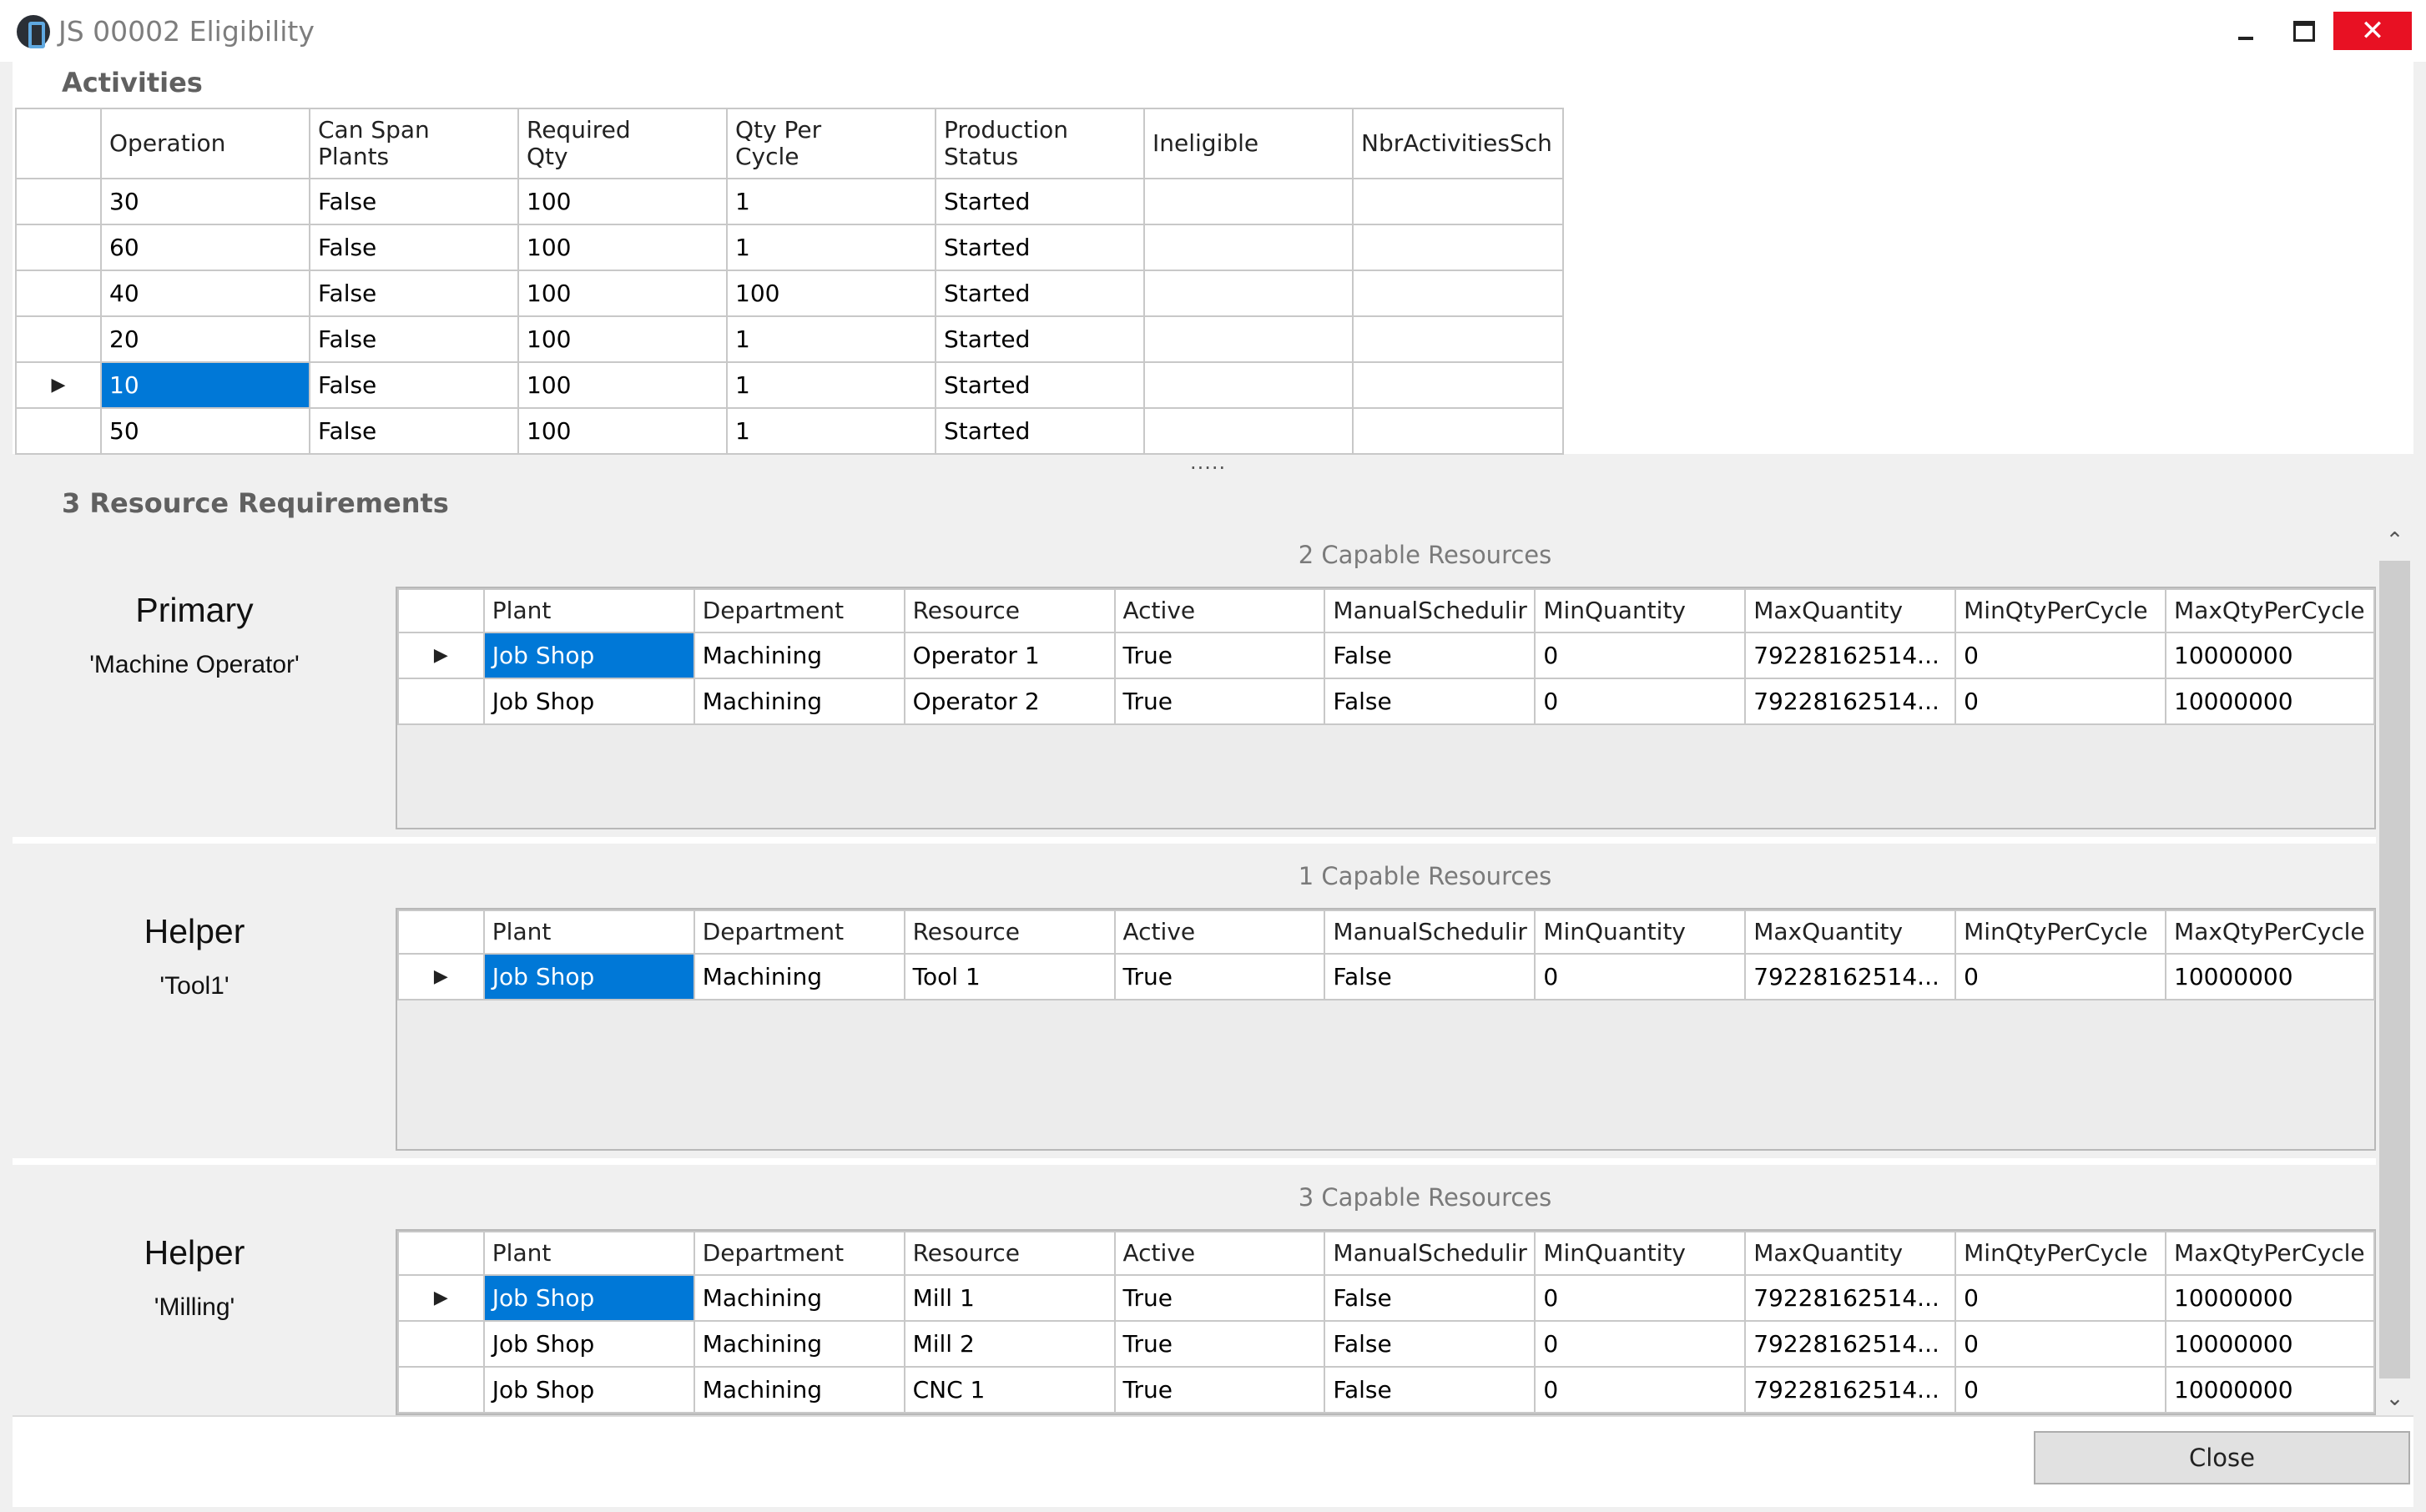 Image resolution: width=2426 pixels, height=1512 pixels. I want to click on scroll-up-icon: ⌃, so click(2395, 540).